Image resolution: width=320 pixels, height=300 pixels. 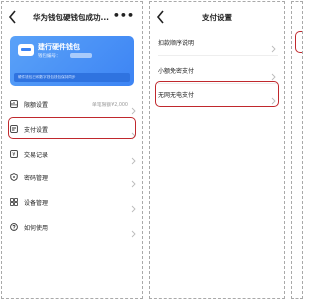 What do you see at coordinates (36, 155) in the screenshot?
I see `menu-item-label: 交易记录` at bounding box center [36, 155].